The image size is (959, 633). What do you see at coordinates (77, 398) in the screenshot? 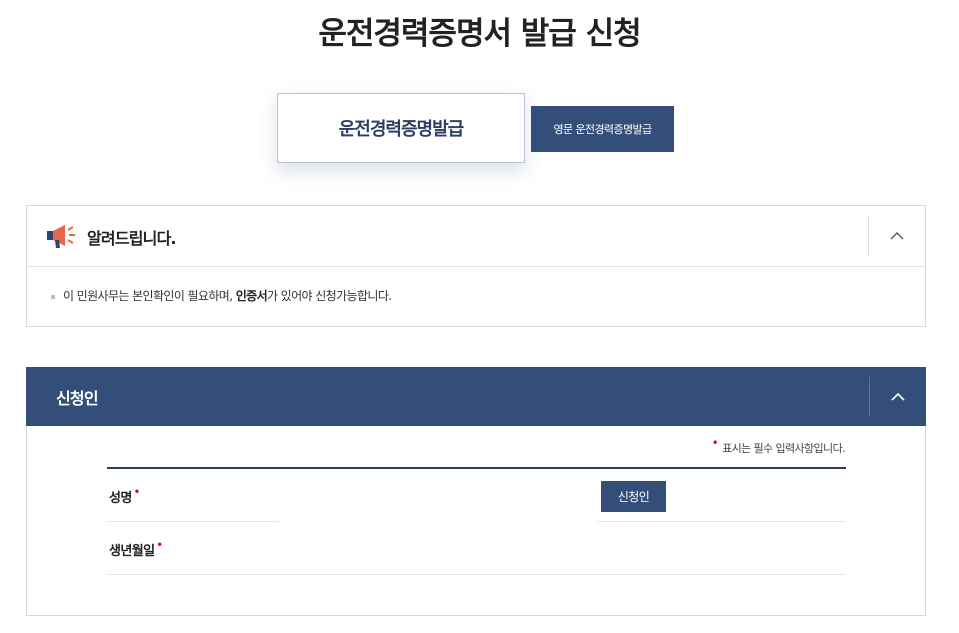
I see `applicant-title: 신청인` at bounding box center [77, 398].